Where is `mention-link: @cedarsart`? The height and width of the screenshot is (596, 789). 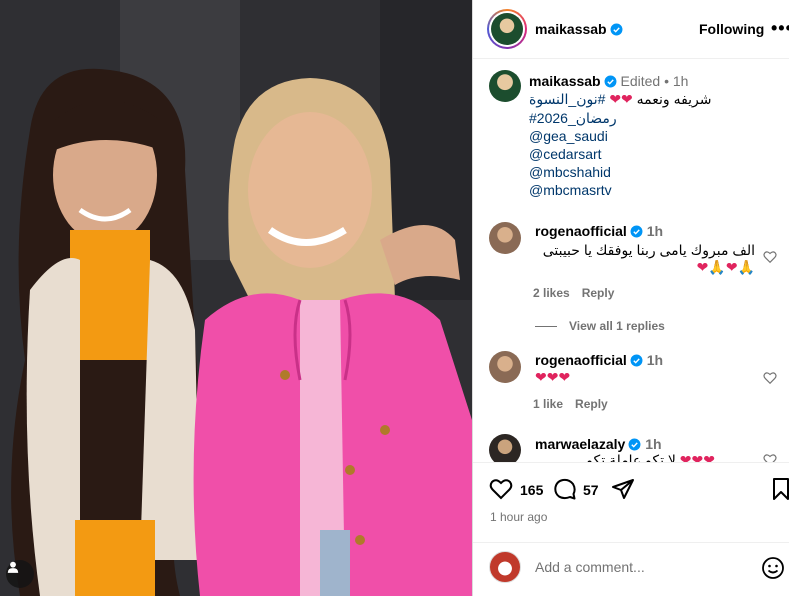 mention-link: @cedarsart is located at coordinates (654, 154).